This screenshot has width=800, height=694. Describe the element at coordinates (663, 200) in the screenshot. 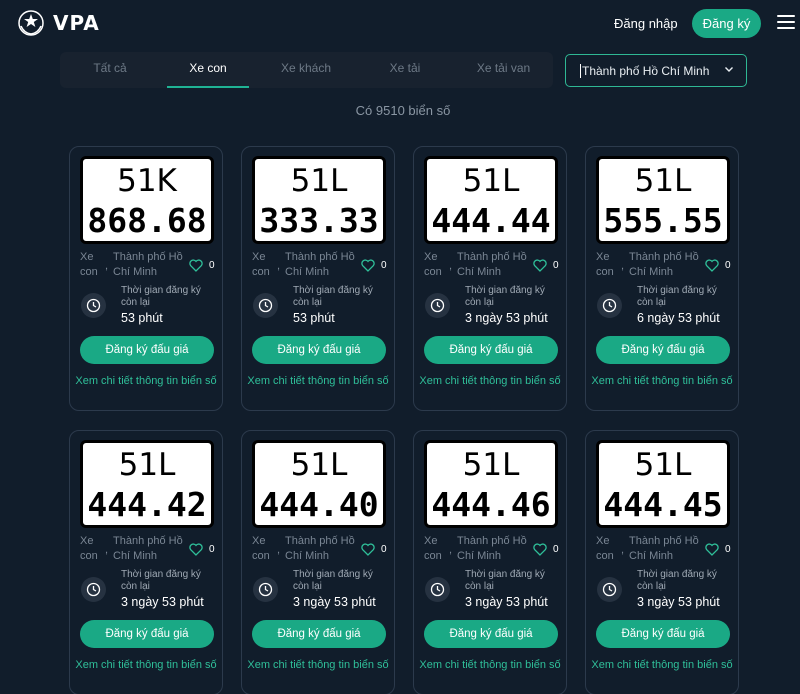

I see `license-plate: 51L 555.55` at that location.